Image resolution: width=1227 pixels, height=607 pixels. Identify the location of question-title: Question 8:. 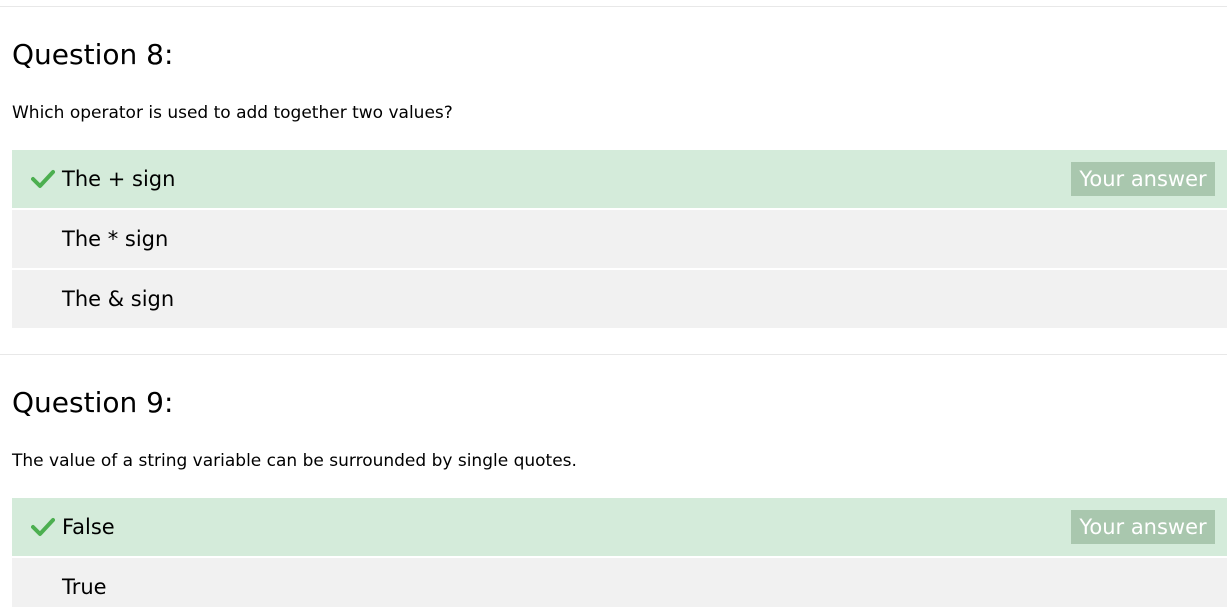
(93, 54).